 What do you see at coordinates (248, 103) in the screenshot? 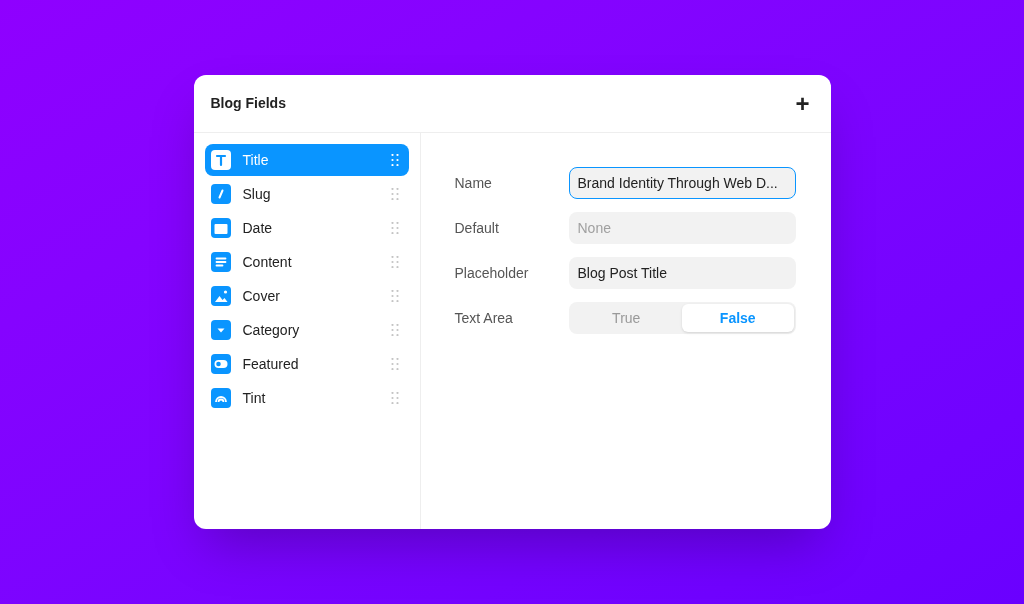
I see `panel-title: Blog Fields` at bounding box center [248, 103].